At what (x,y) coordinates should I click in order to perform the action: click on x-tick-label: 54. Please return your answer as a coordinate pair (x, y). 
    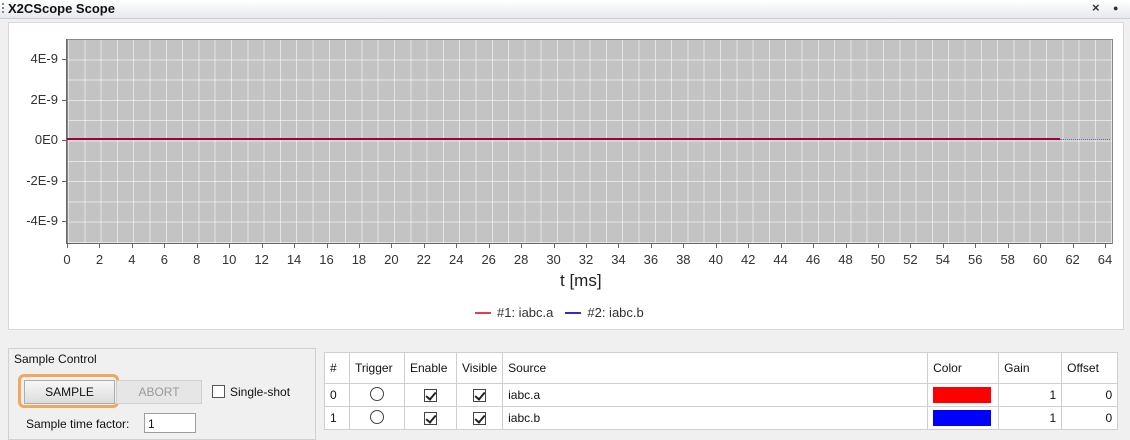
    Looking at the image, I should click on (943, 259).